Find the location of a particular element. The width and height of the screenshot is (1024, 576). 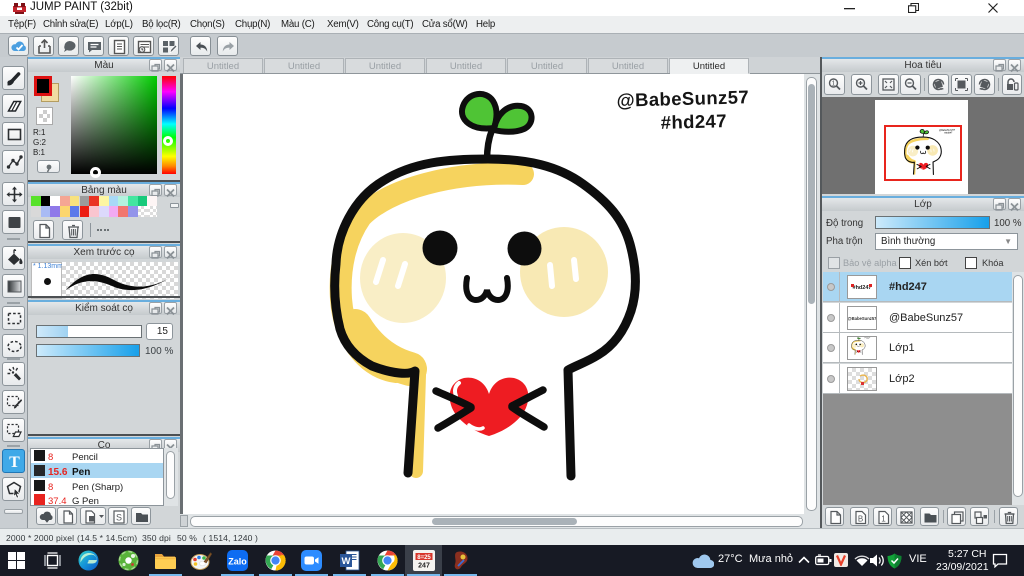

svg-text: T is located at coordinates (14, 462).